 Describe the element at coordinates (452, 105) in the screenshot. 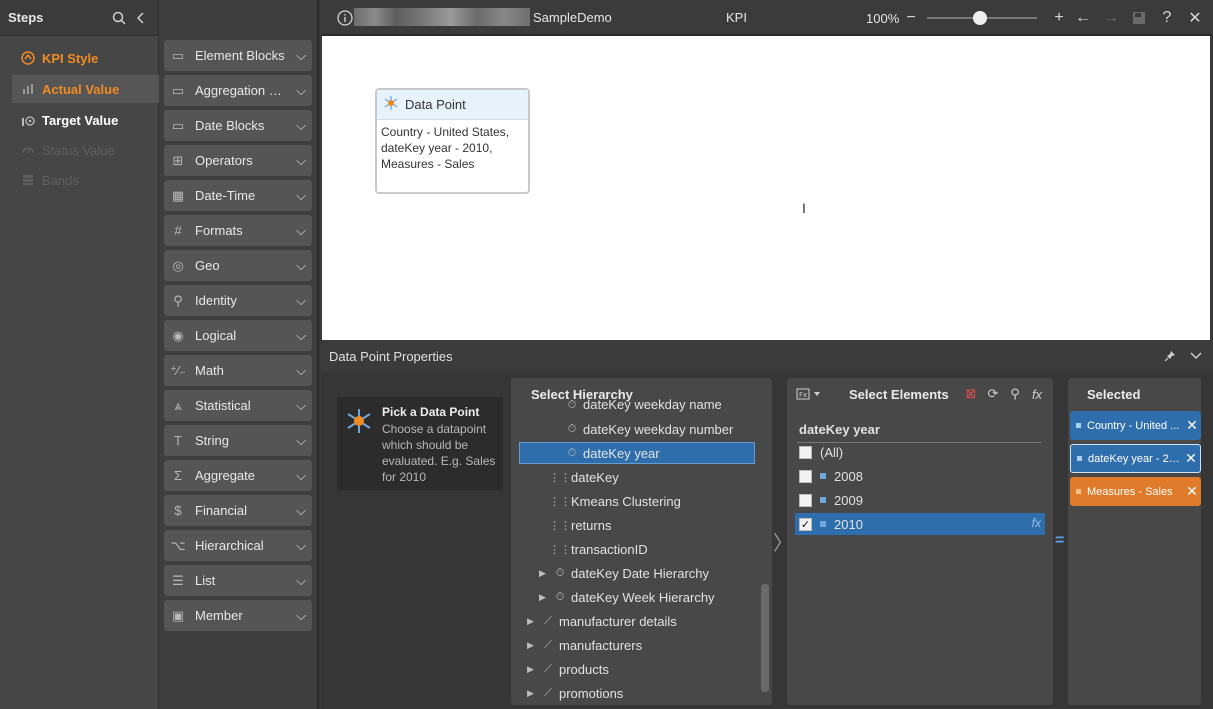

I see `data-point-card-header: Data Point` at that location.